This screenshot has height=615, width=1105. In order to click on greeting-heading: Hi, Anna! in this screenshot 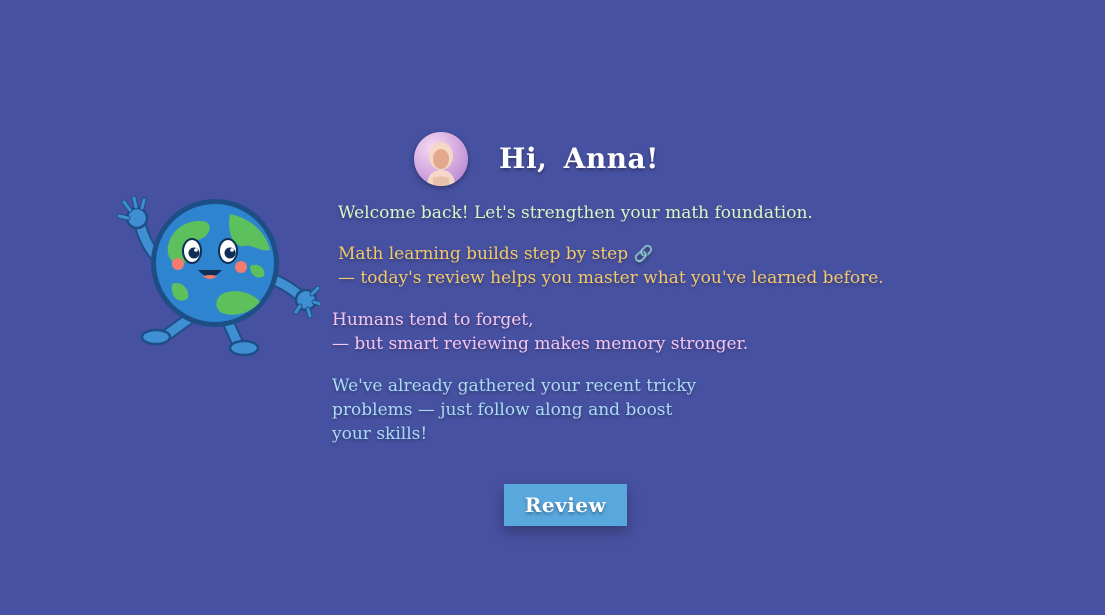, I will do `click(579, 158)`.